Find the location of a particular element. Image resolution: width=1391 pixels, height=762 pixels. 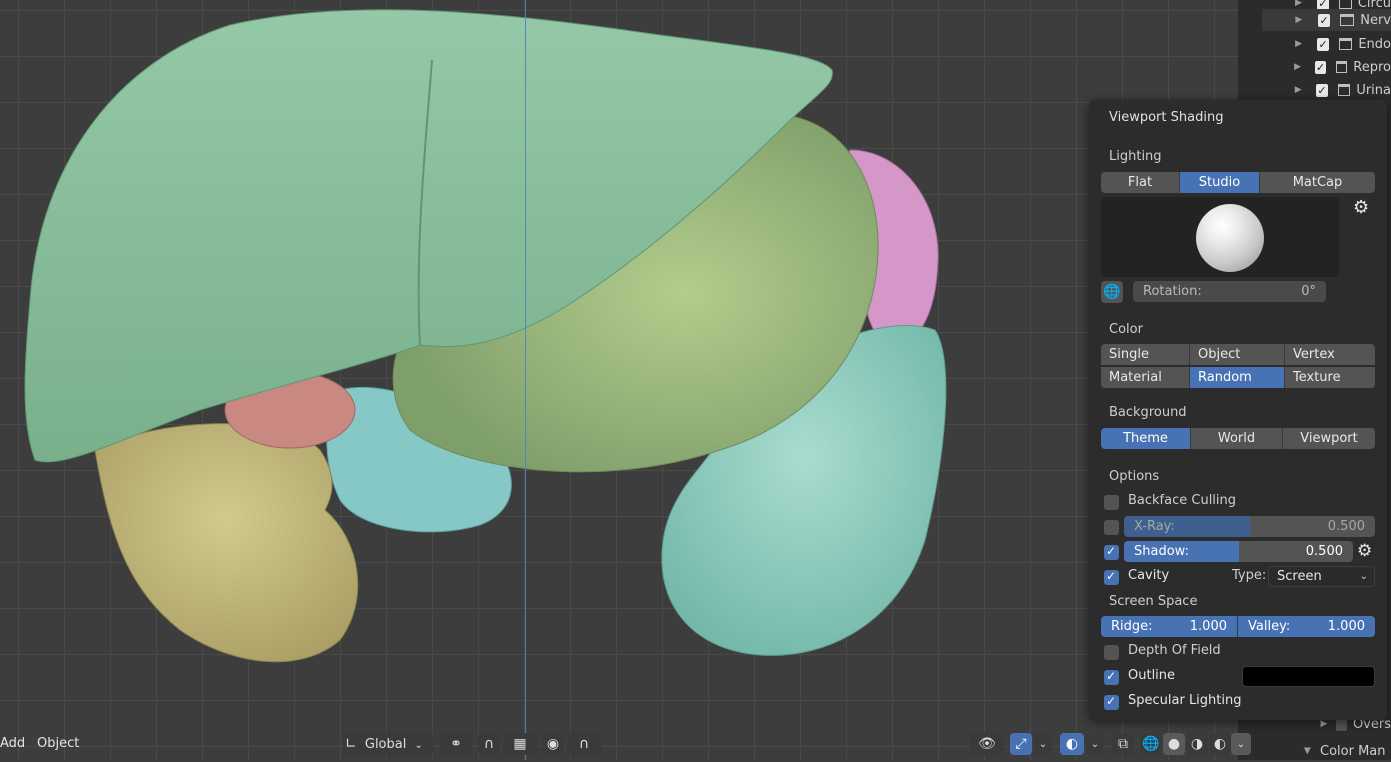

shading-material-button: ◑ is located at coordinates (1197, 744).